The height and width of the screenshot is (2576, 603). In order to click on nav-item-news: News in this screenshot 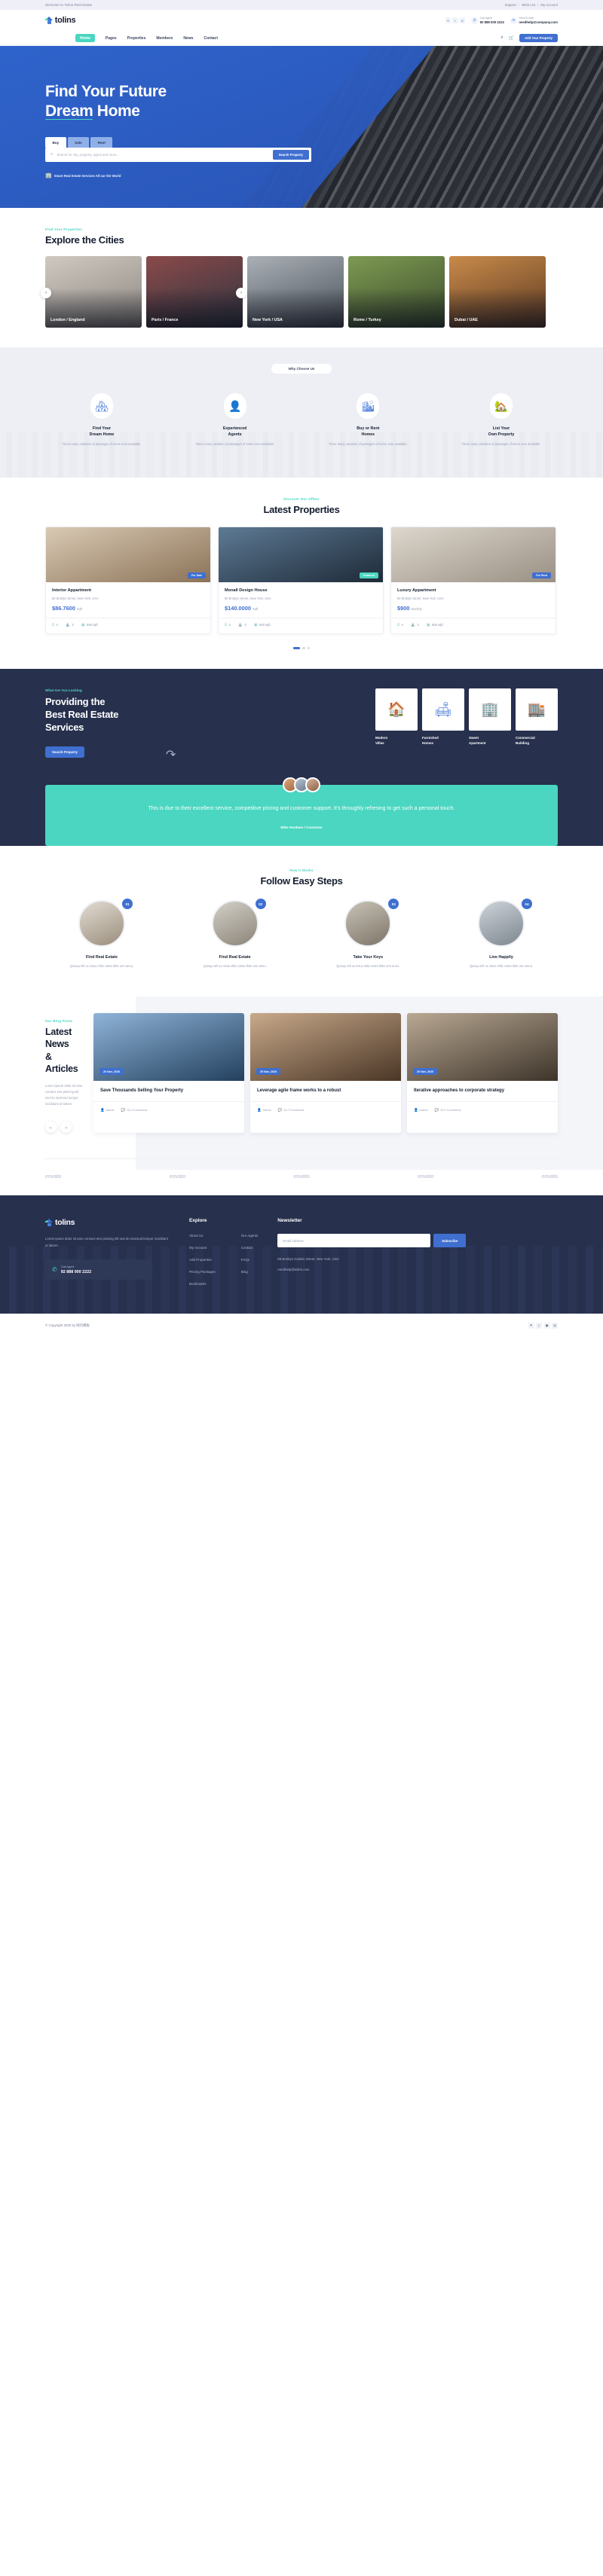, I will do `click(188, 38)`.